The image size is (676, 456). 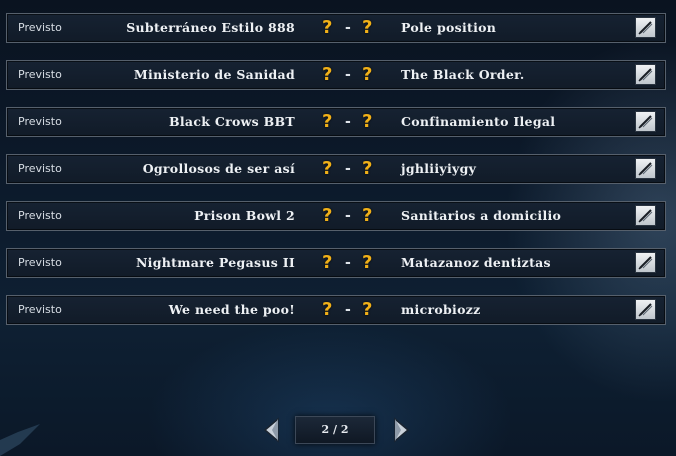 What do you see at coordinates (449, 27) in the screenshot?
I see `away-team: Pole position` at bounding box center [449, 27].